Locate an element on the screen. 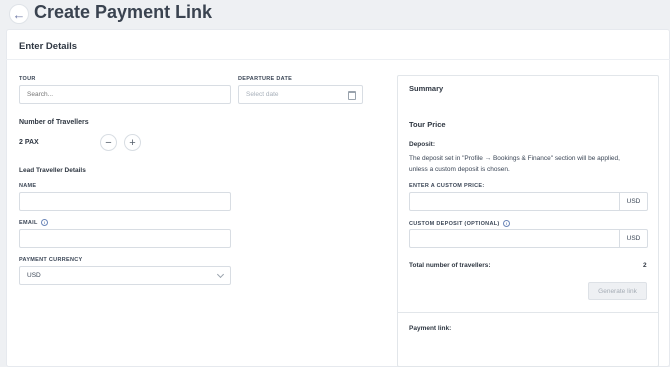 Image resolution: width=670 pixels, height=367 pixels. email-label-text: EMAIL is located at coordinates (28, 222).